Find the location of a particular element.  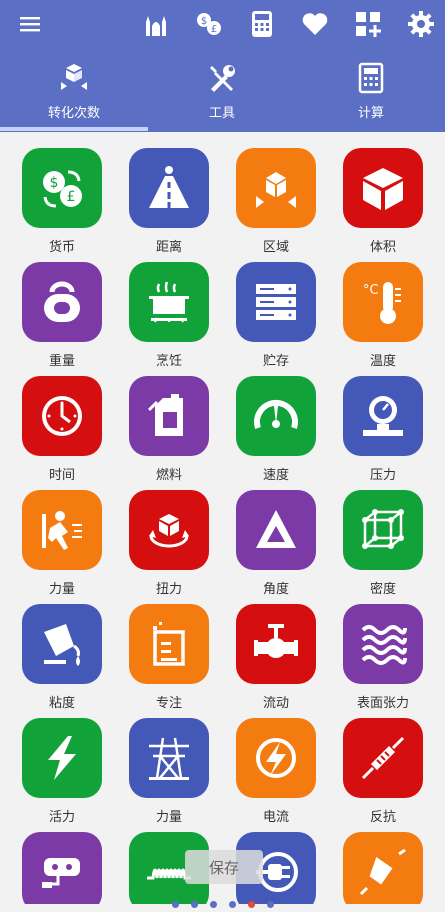

power-tower-icon is located at coordinates (169, 758).